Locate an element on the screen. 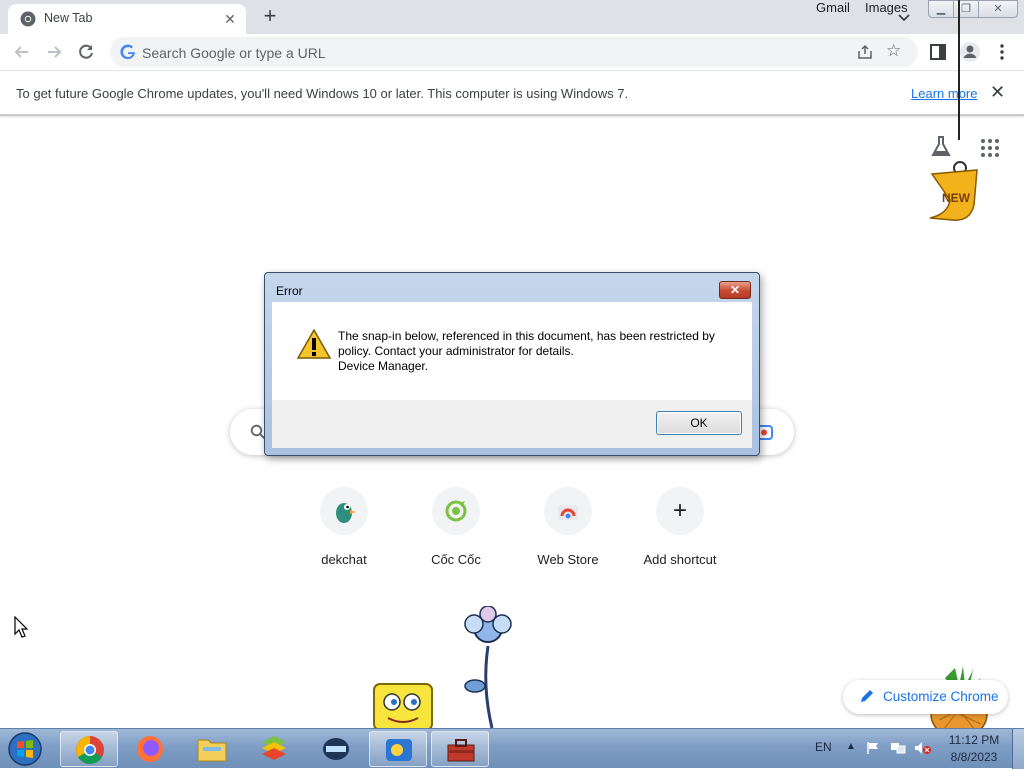  spongebob-flower-decoration is located at coordinates (442, 668).